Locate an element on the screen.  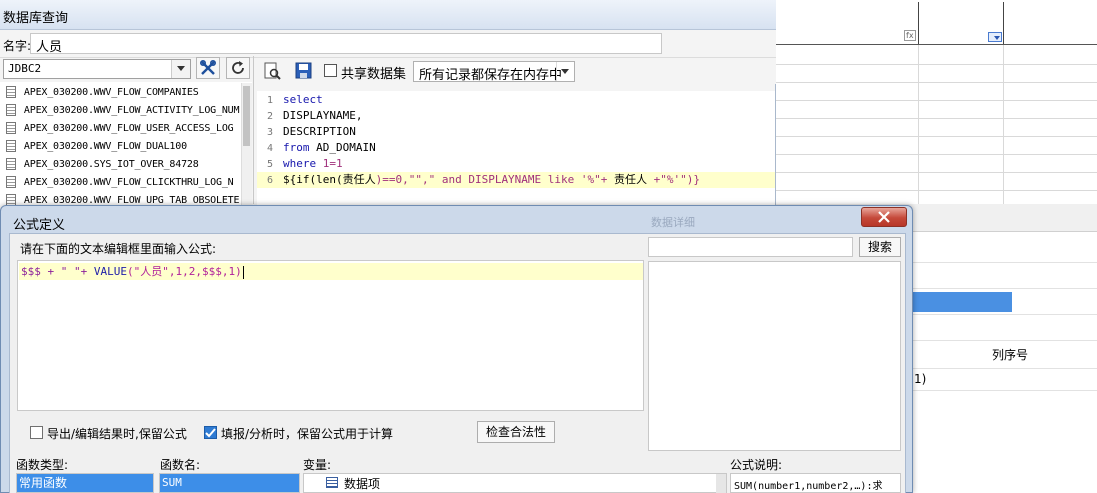
list-item: APEX_030200.WWV_FLOW_CLICKTHRU_LOG_N is located at coordinates (120, 182).